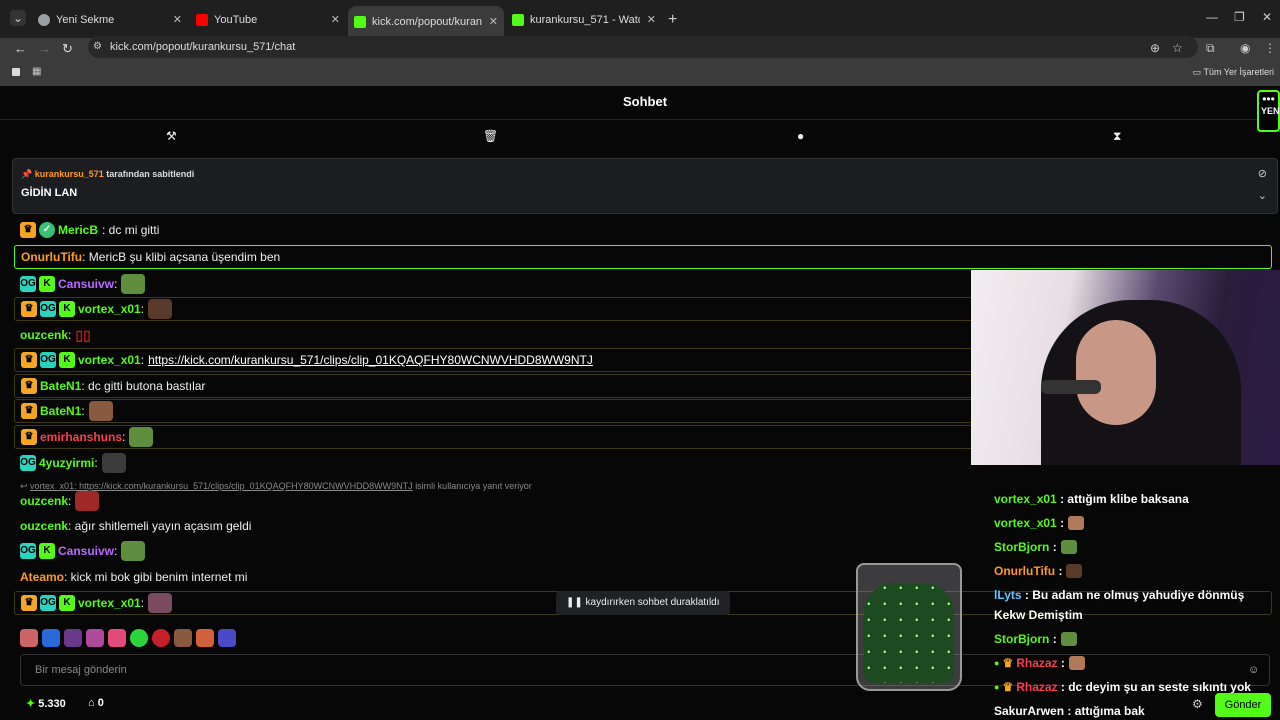 The width and height of the screenshot is (1280, 720). What do you see at coordinates (42, 577) in the screenshot?
I see `chat-username: Ateamo` at bounding box center [42, 577].